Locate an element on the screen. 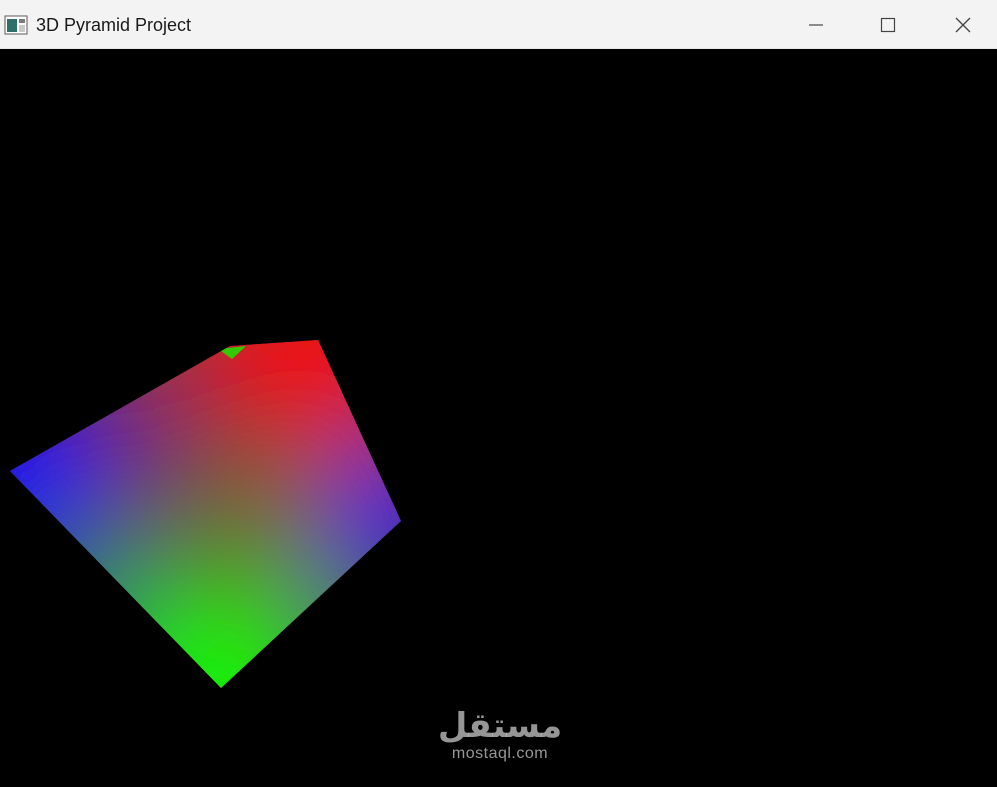 The height and width of the screenshot is (787, 997). minimize-button is located at coordinates (816, 24).